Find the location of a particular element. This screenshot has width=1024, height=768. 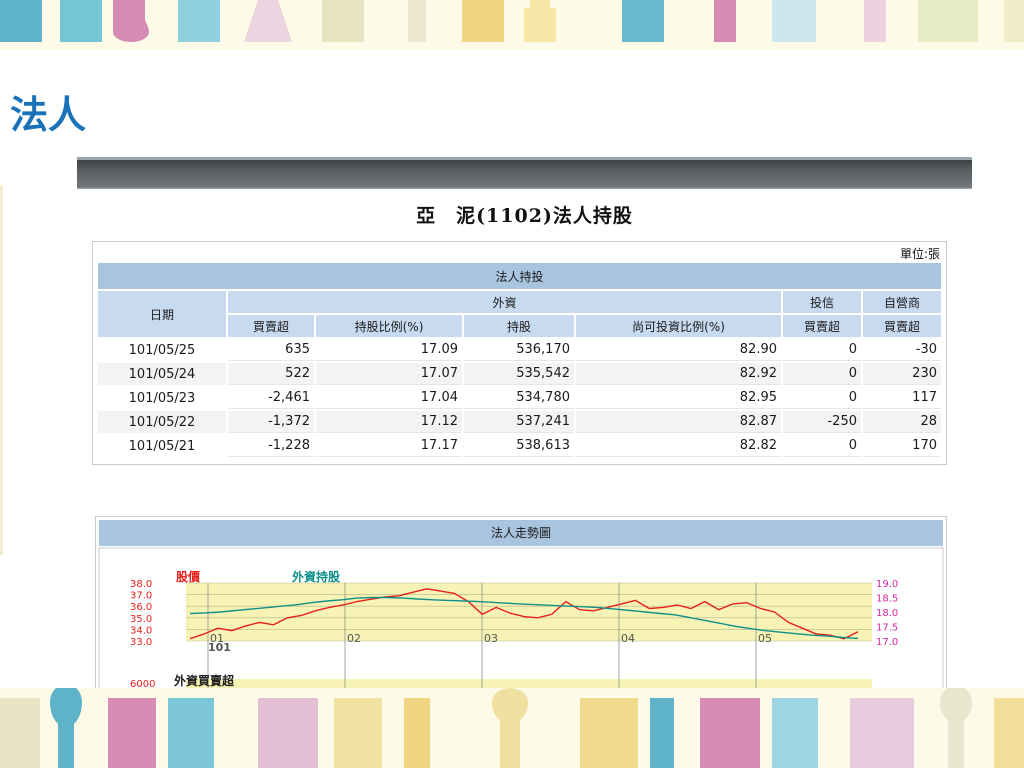

left-tick-label: 33.0 is located at coordinates (141, 642).